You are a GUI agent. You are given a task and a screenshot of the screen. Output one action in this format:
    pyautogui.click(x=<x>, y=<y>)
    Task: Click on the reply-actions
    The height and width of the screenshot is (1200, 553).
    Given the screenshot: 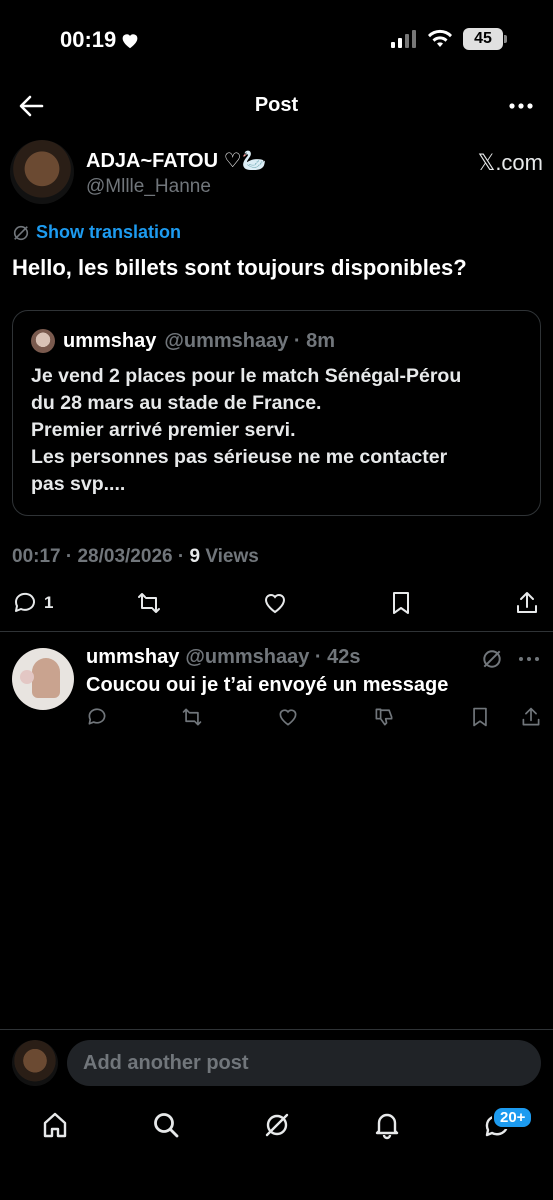 What is the action you would take?
    pyautogui.click(x=276, y=719)
    